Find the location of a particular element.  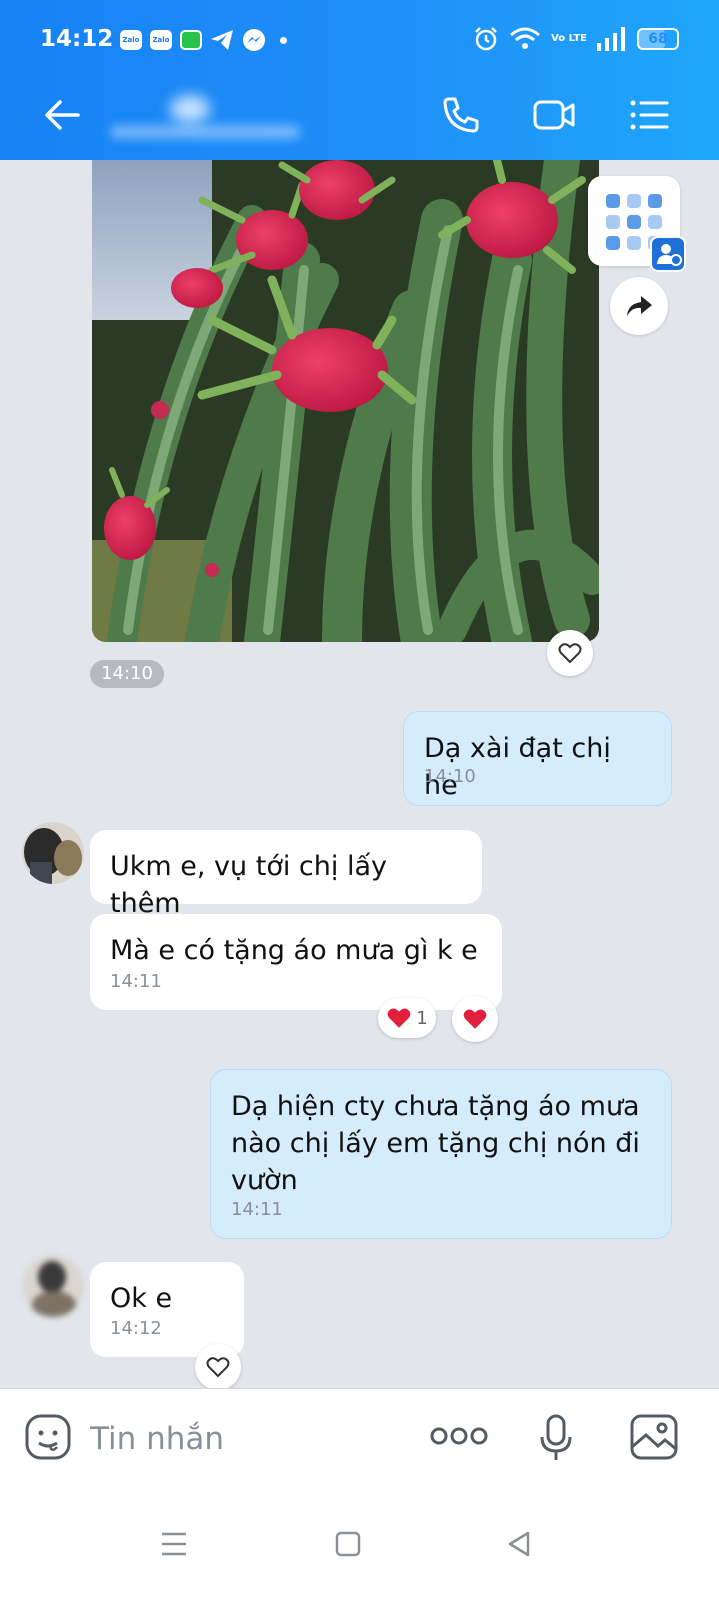

forward-share-button is located at coordinates (639, 306).